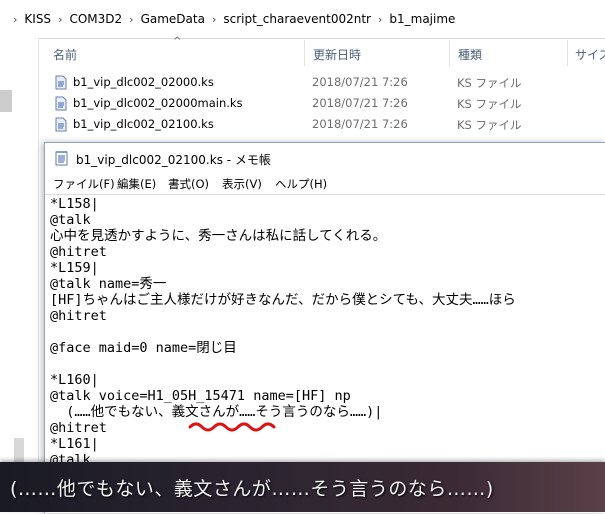 The width and height of the screenshot is (605, 514). Describe the element at coordinates (283, 300) in the screenshot. I see `script-line: [HF]ちゃんはご主人様だけが好きなんだ、だから僕とシても、大丈夫……ほら` at that location.